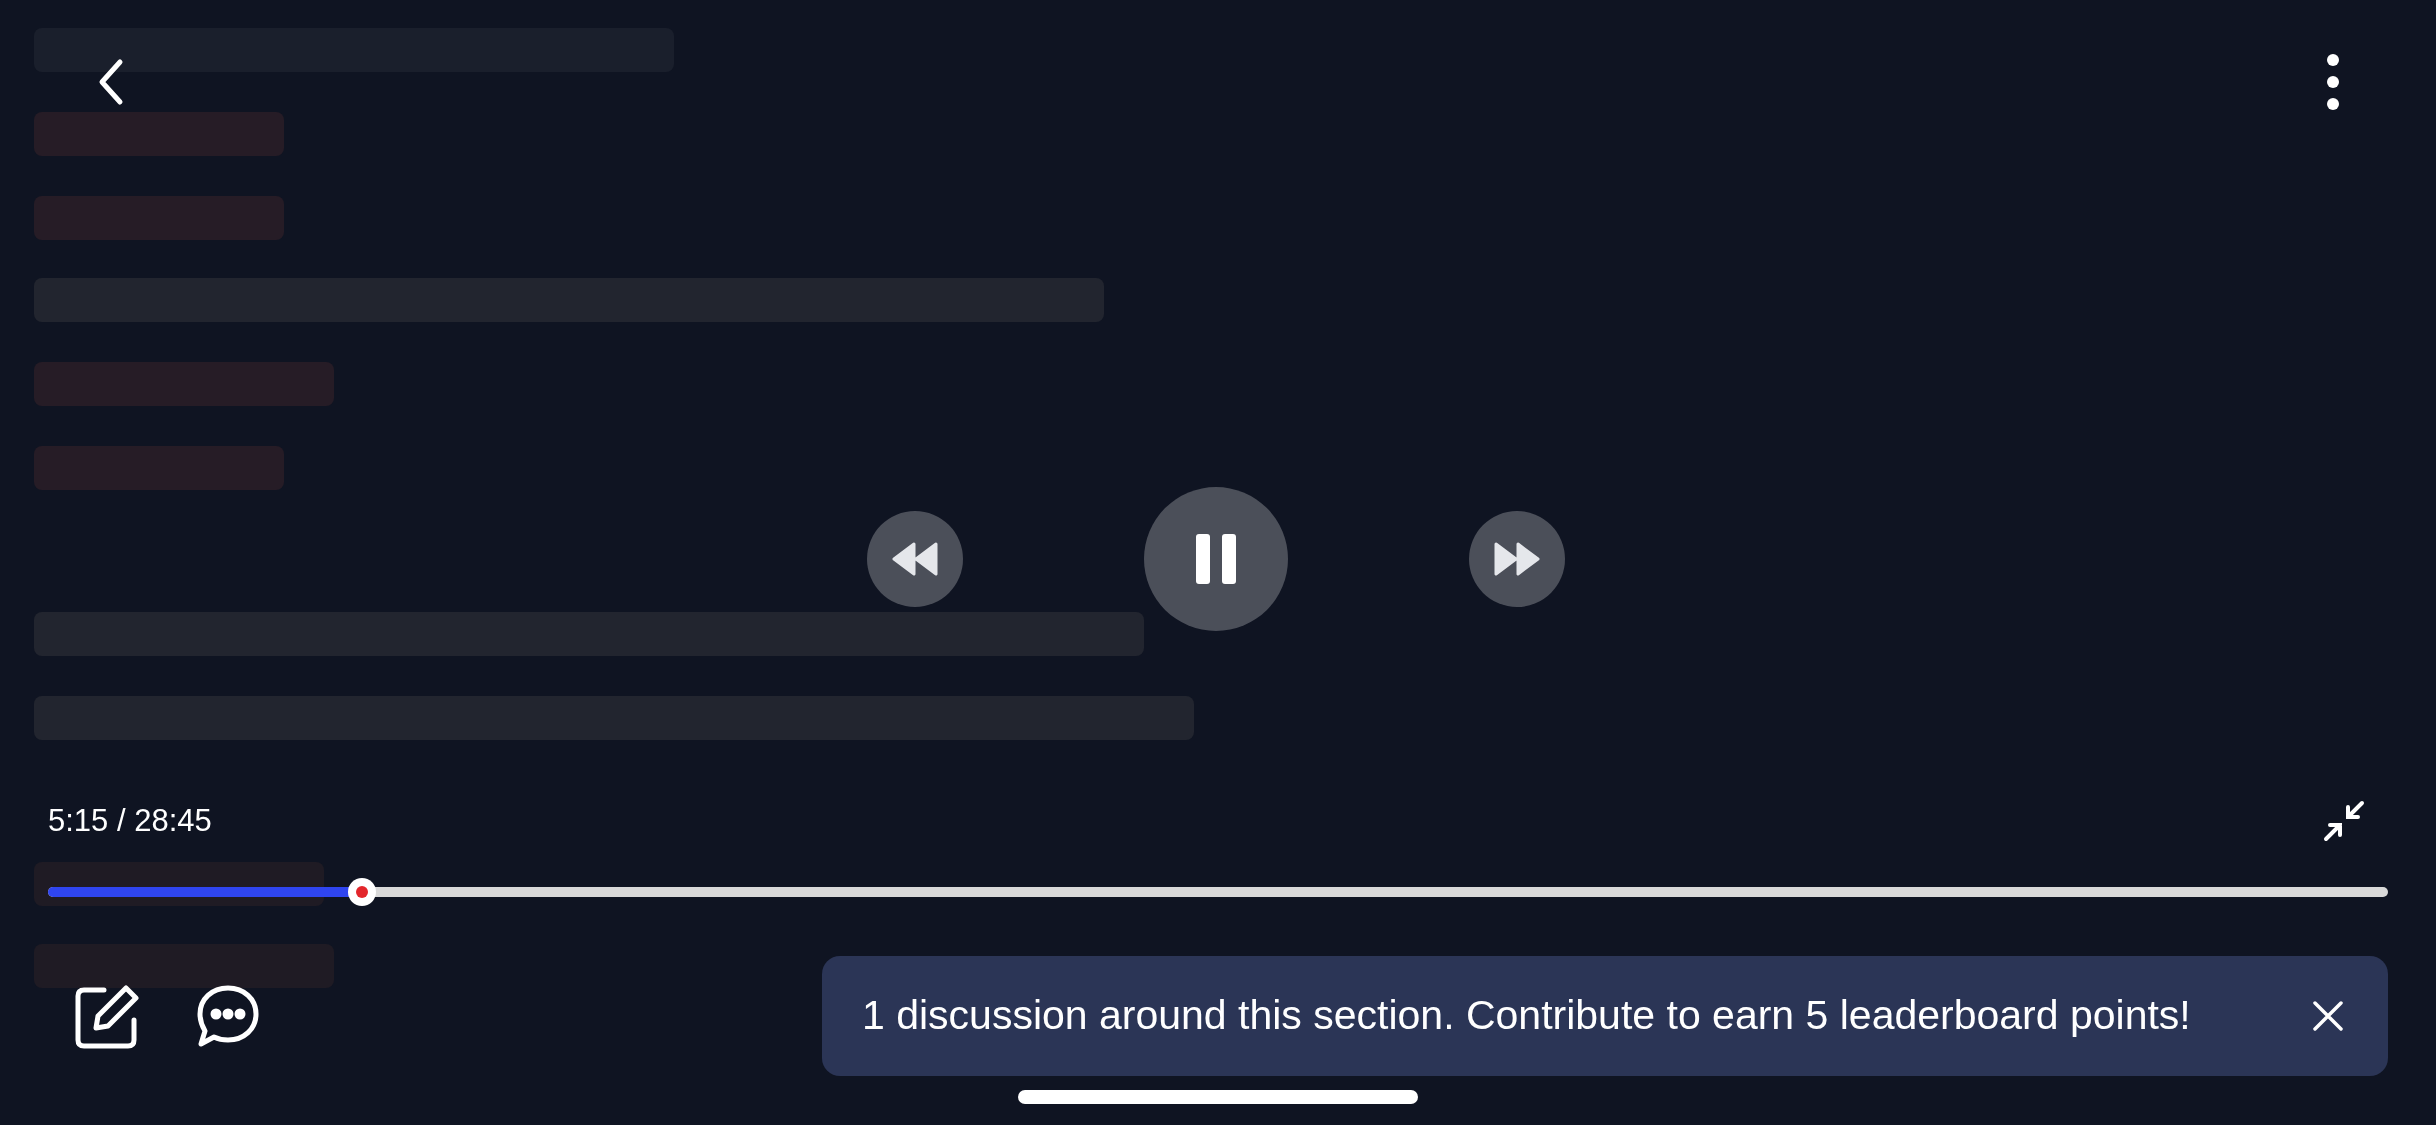  Describe the element at coordinates (2333, 82) in the screenshot. I see `more-icon` at that location.